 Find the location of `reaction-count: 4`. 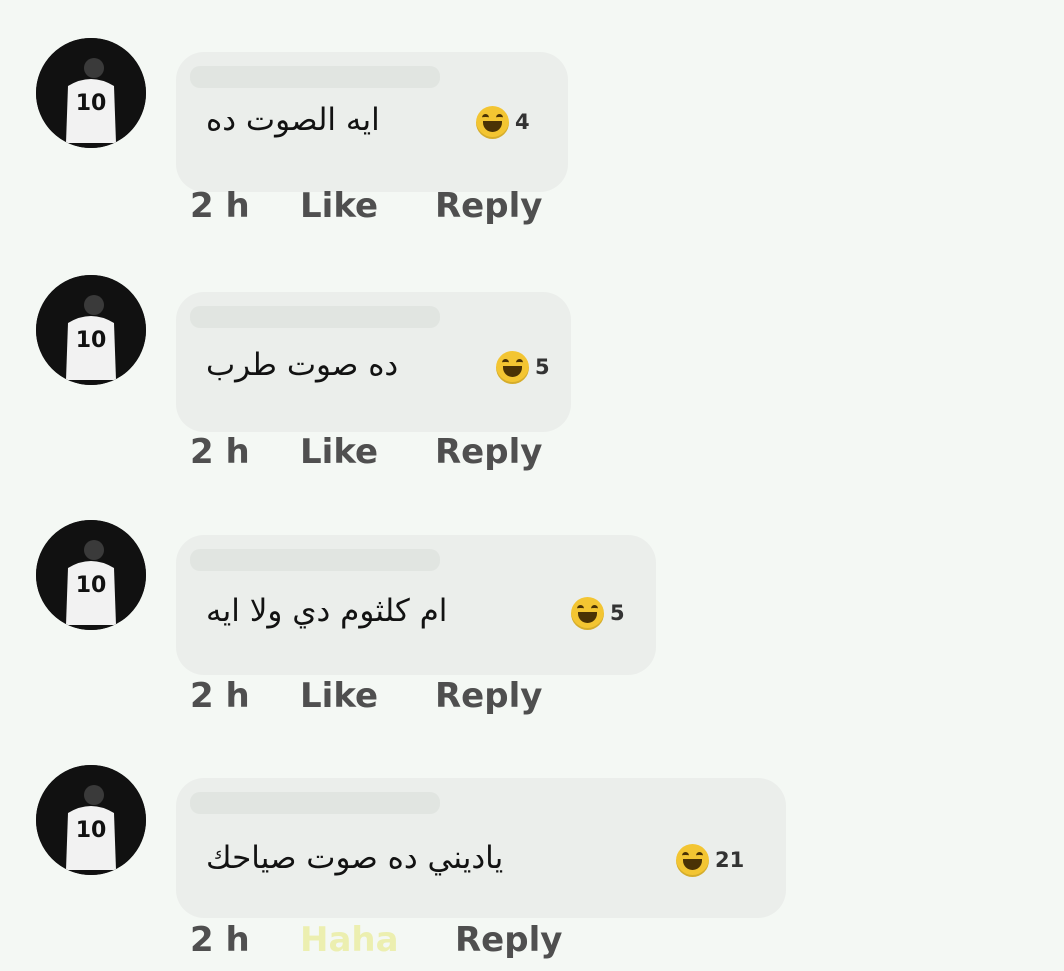

reaction-count: 4 is located at coordinates (522, 122).